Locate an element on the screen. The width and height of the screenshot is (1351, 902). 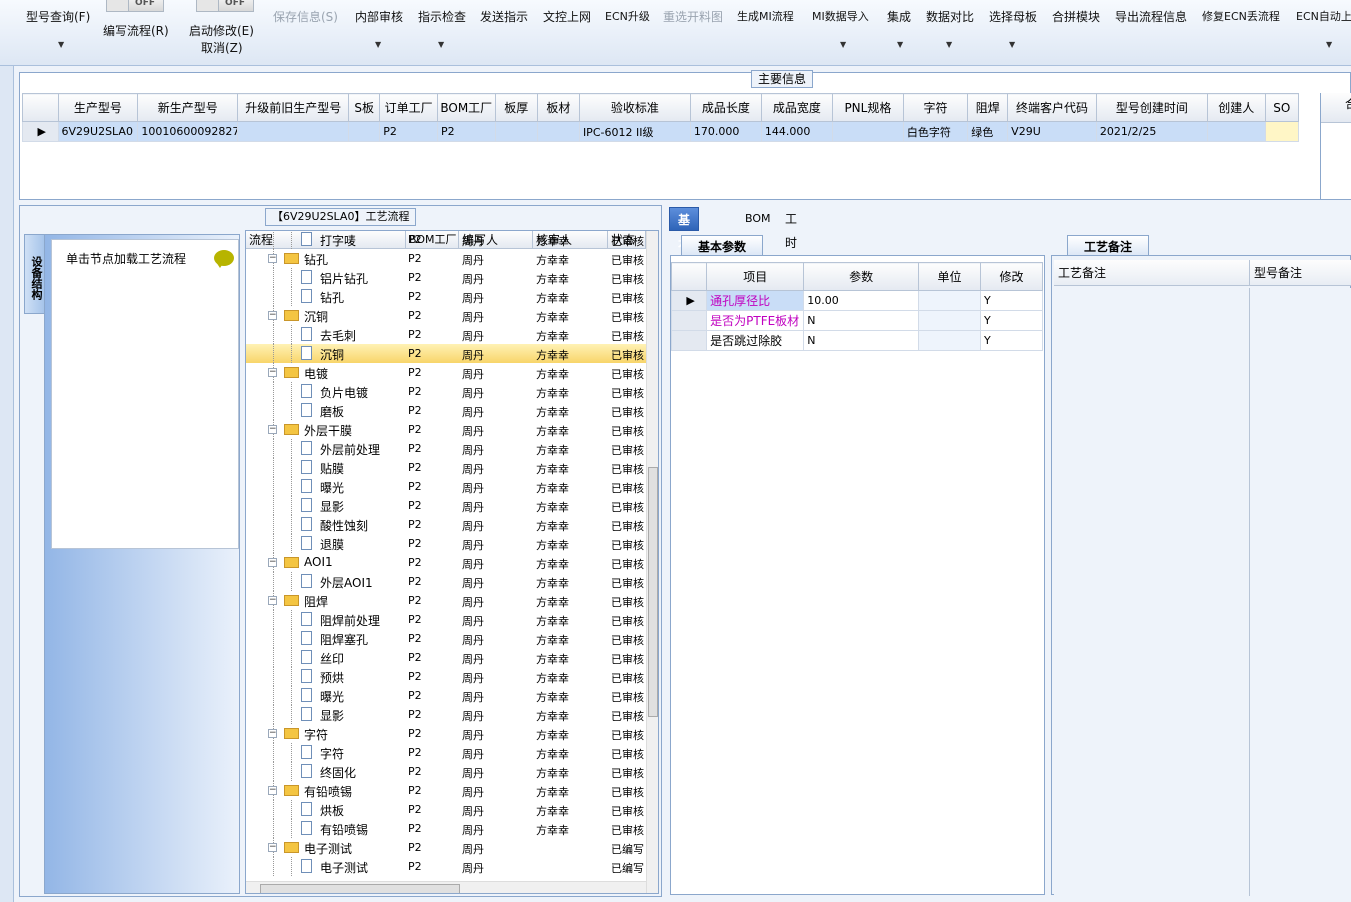
tree-row: 外层前处理 P2 周丹 方幸幸 已审核 is located at coordinates (446, 448).